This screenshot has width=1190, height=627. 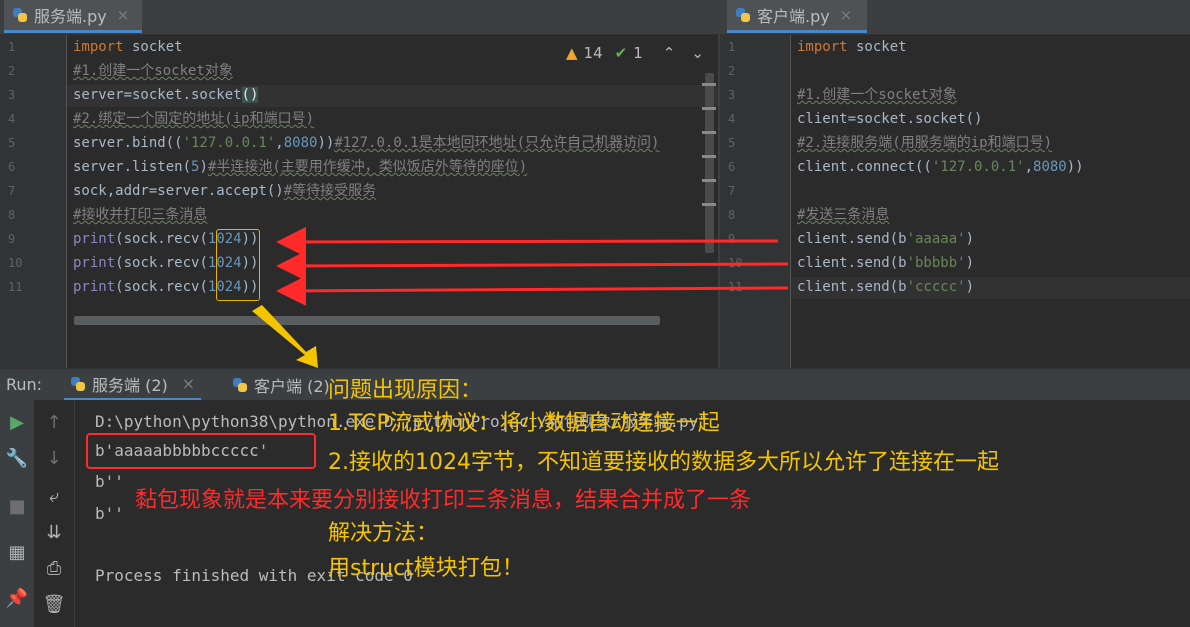 What do you see at coordinates (383, 533) in the screenshot?
I see `annotation-solution-title: 解决方法：` at bounding box center [383, 533].